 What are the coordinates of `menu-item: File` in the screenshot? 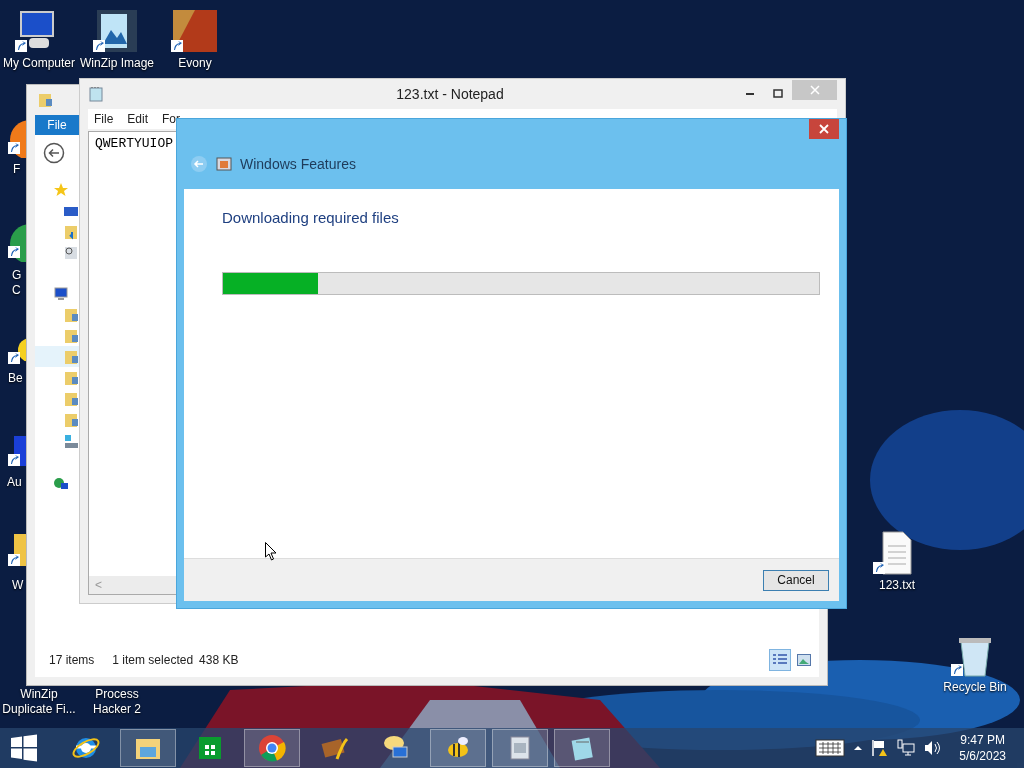 It's located at (104, 119).